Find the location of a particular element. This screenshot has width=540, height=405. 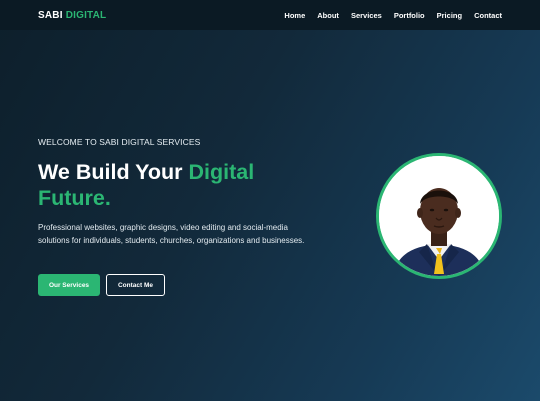

hero-eyebrow: WELCOME TO SABI DIGITAL SERVICES is located at coordinates (119, 142).